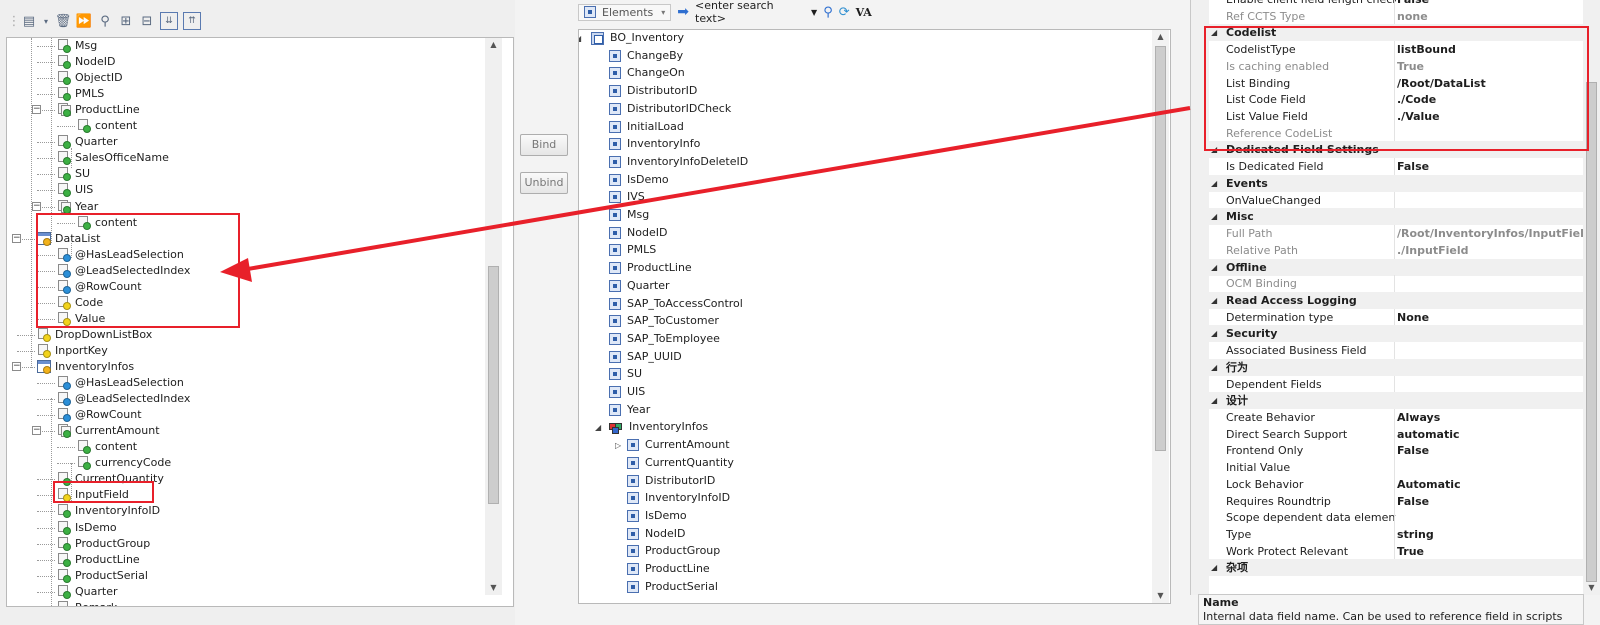  What do you see at coordinates (138, 270) in the screenshot?
I see `datalist-highlight-box` at bounding box center [138, 270].